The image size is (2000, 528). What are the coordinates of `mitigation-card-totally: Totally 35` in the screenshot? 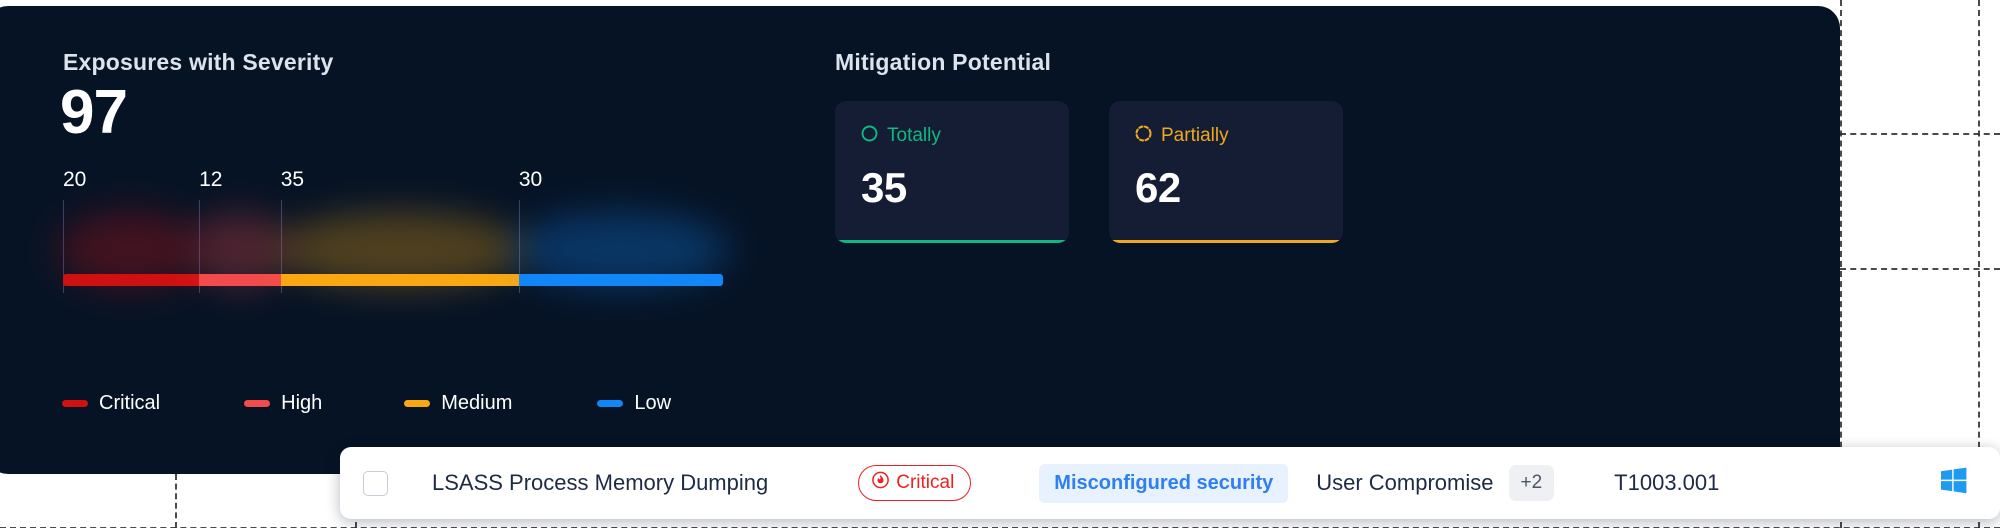 It's located at (952, 172).